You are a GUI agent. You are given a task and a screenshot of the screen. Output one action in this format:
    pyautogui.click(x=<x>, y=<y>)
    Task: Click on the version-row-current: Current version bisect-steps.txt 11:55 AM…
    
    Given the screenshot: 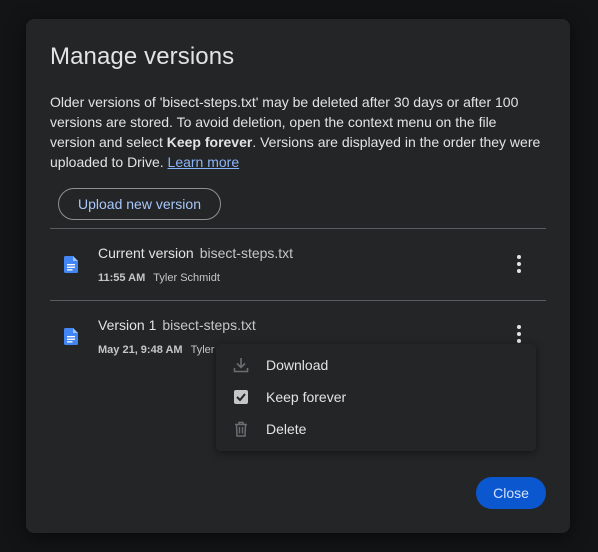 What is the action you would take?
    pyautogui.click(x=298, y=264)
    